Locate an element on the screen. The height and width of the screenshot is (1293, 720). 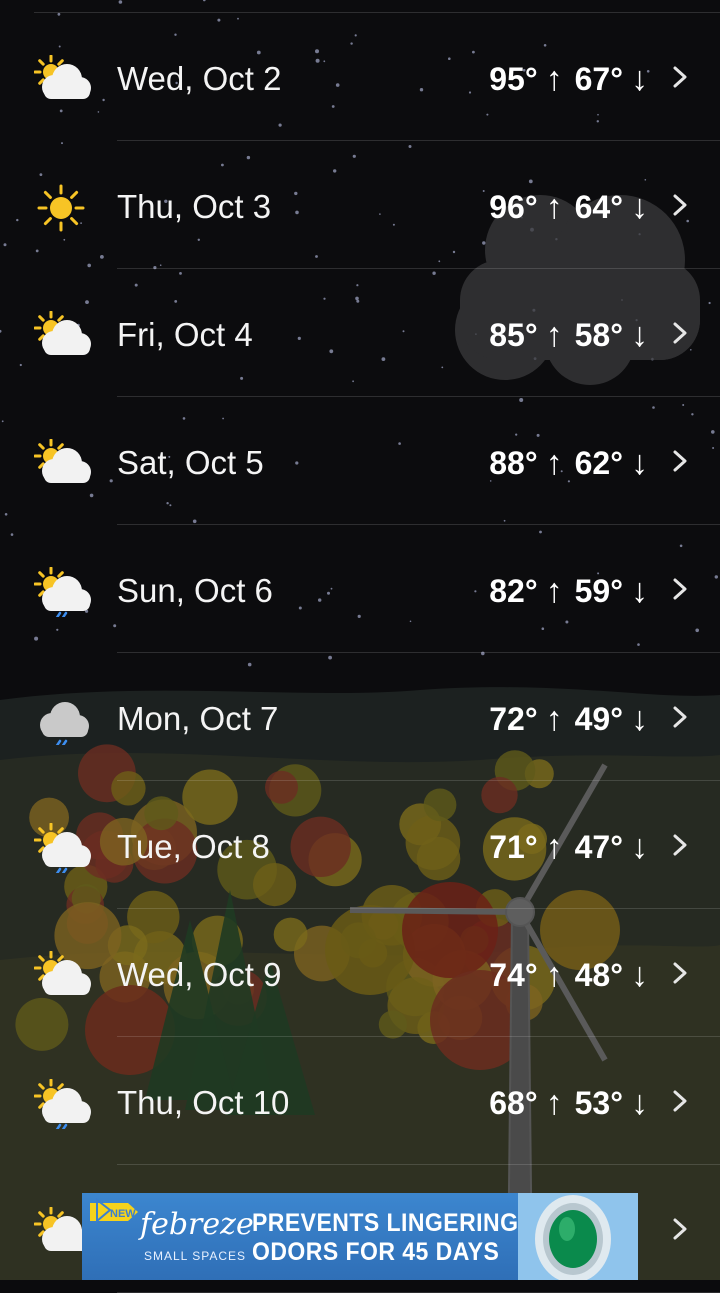
forecast-date: Sat, Oct 5 is located at coordinates (190, 462).